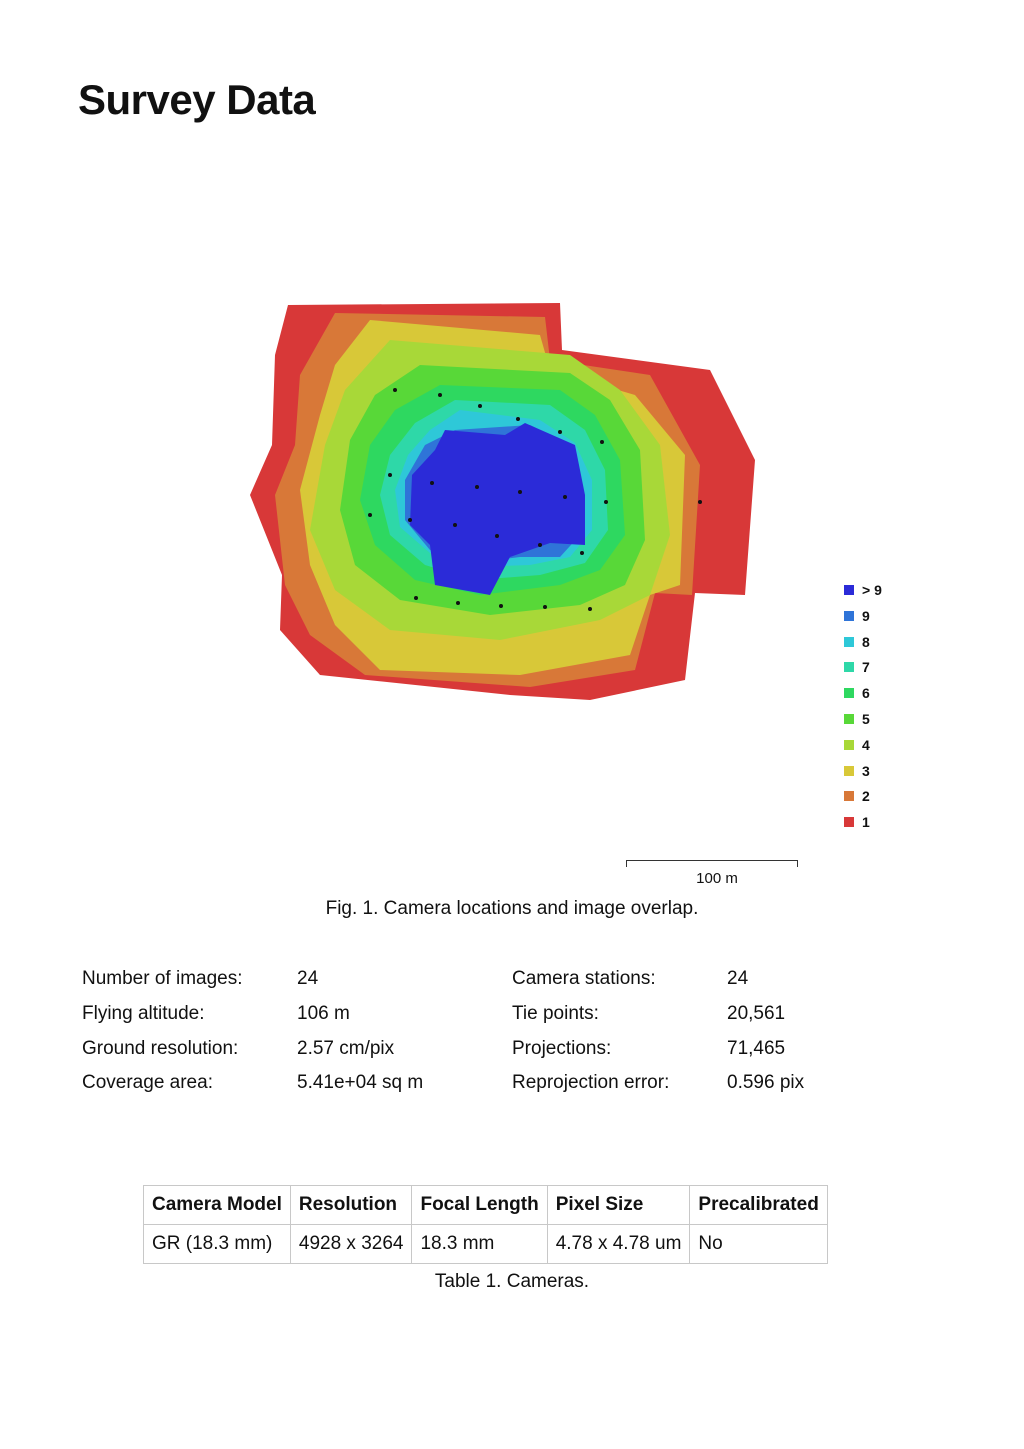  What do you see at coordinates (766, 1082) in the screenshot?
I see `stat-value: 0.596 pix` at bounding box center [766, 1082].